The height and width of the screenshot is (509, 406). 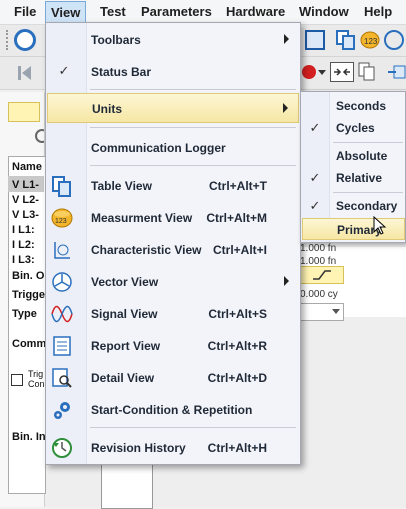 What do you see at coordinates (62, 314) in the screenshot?
I see `signal-view-icon` at bounding box center [62, 314].